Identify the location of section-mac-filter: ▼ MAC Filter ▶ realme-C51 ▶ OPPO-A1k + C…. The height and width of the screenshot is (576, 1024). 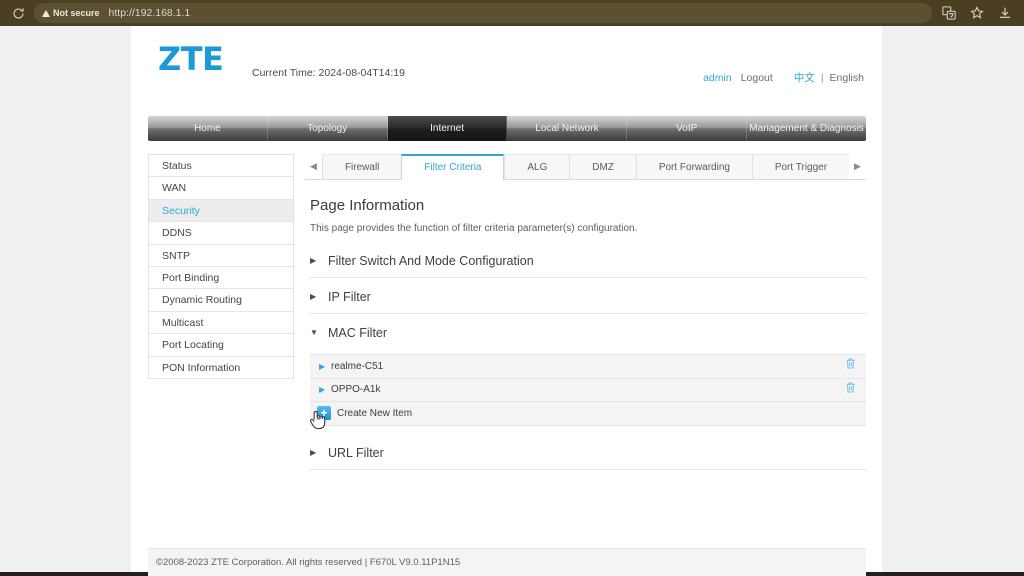
(588, 385).